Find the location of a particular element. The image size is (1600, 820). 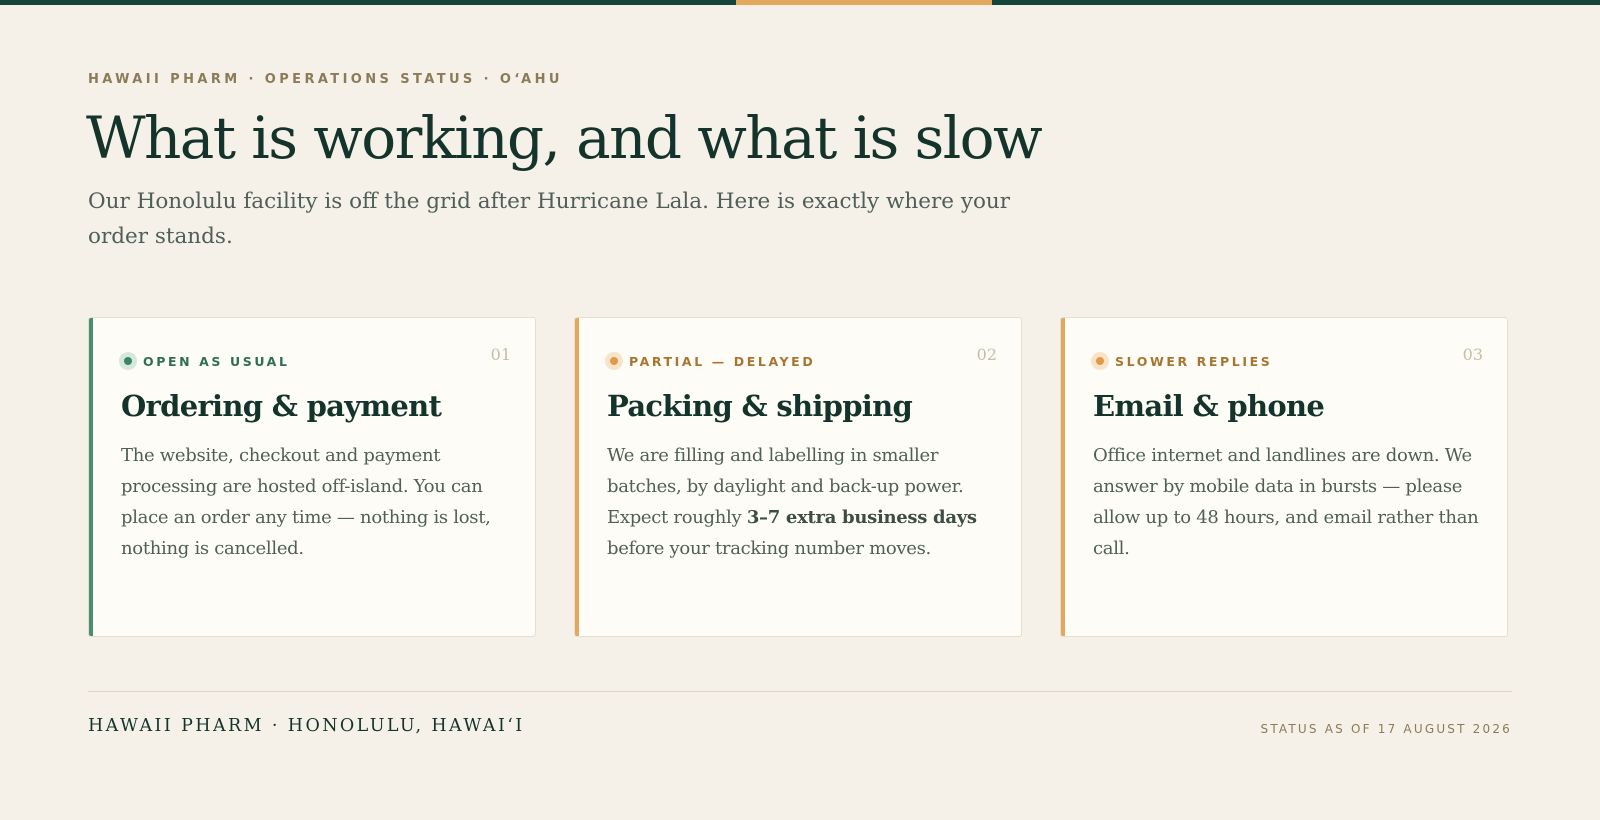

card-title: Email & phone is located at coordinates (1209, 406).